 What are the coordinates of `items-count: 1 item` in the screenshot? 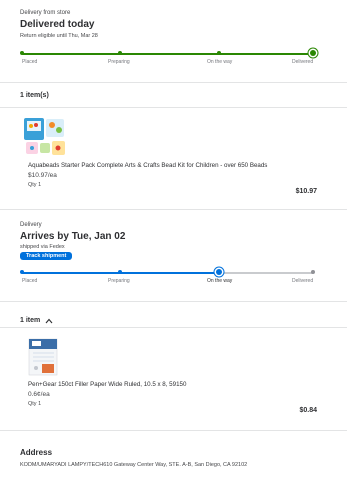 It's located at (30, 320).